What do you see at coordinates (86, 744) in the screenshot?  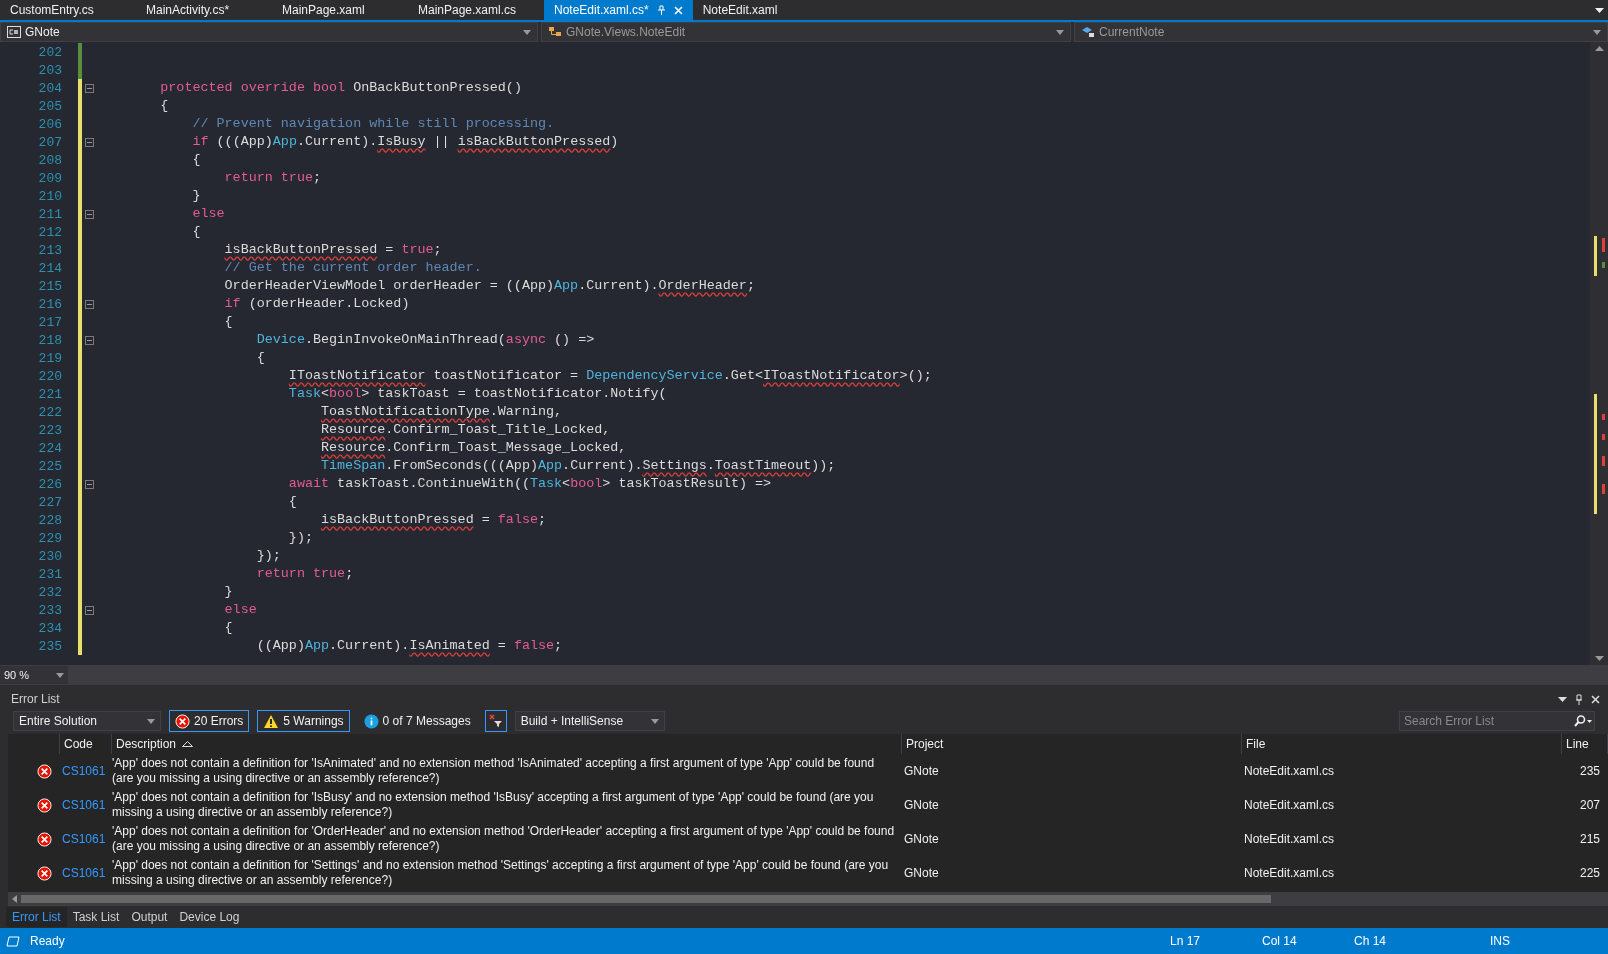 I see `column-header: Code` at bounding box center [86, 744].